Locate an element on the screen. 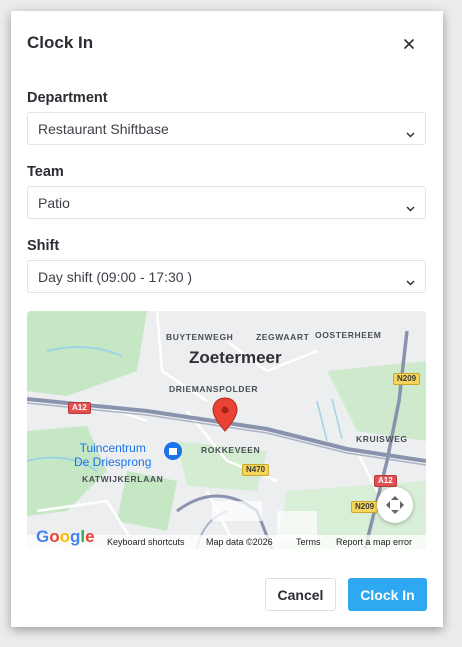 The image size is (462, 647). google-logo: Google is located at coordinates (65, 536).